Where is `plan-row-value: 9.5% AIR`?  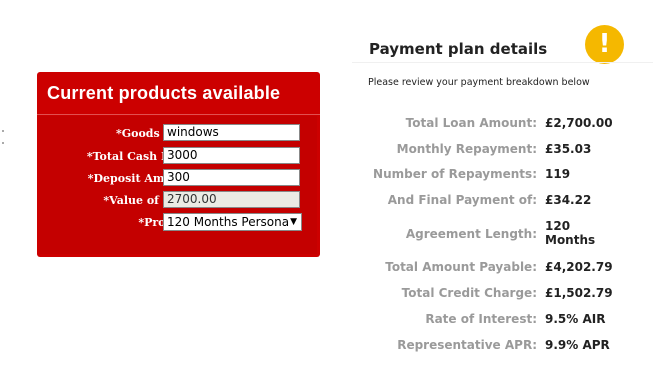 plan-row-value: 9.5% AIR is located at coordinates (575, 319).